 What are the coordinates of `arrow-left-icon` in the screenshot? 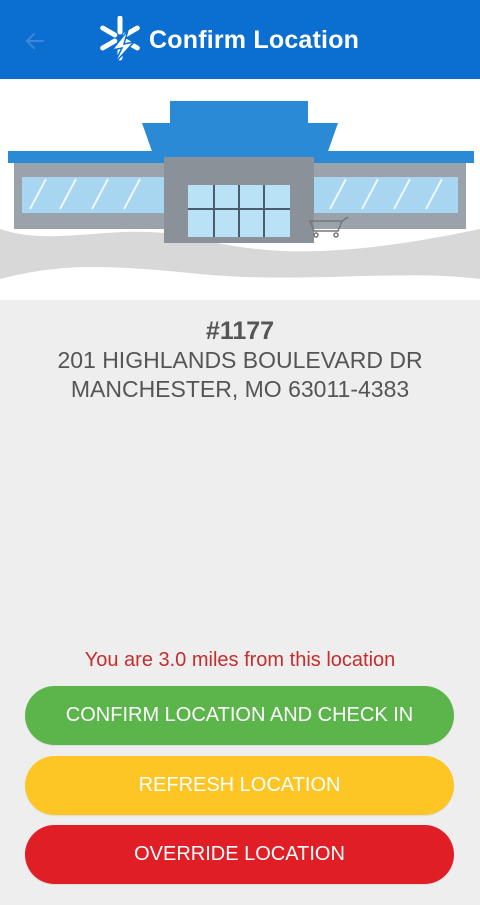 It's located at (35, 41).